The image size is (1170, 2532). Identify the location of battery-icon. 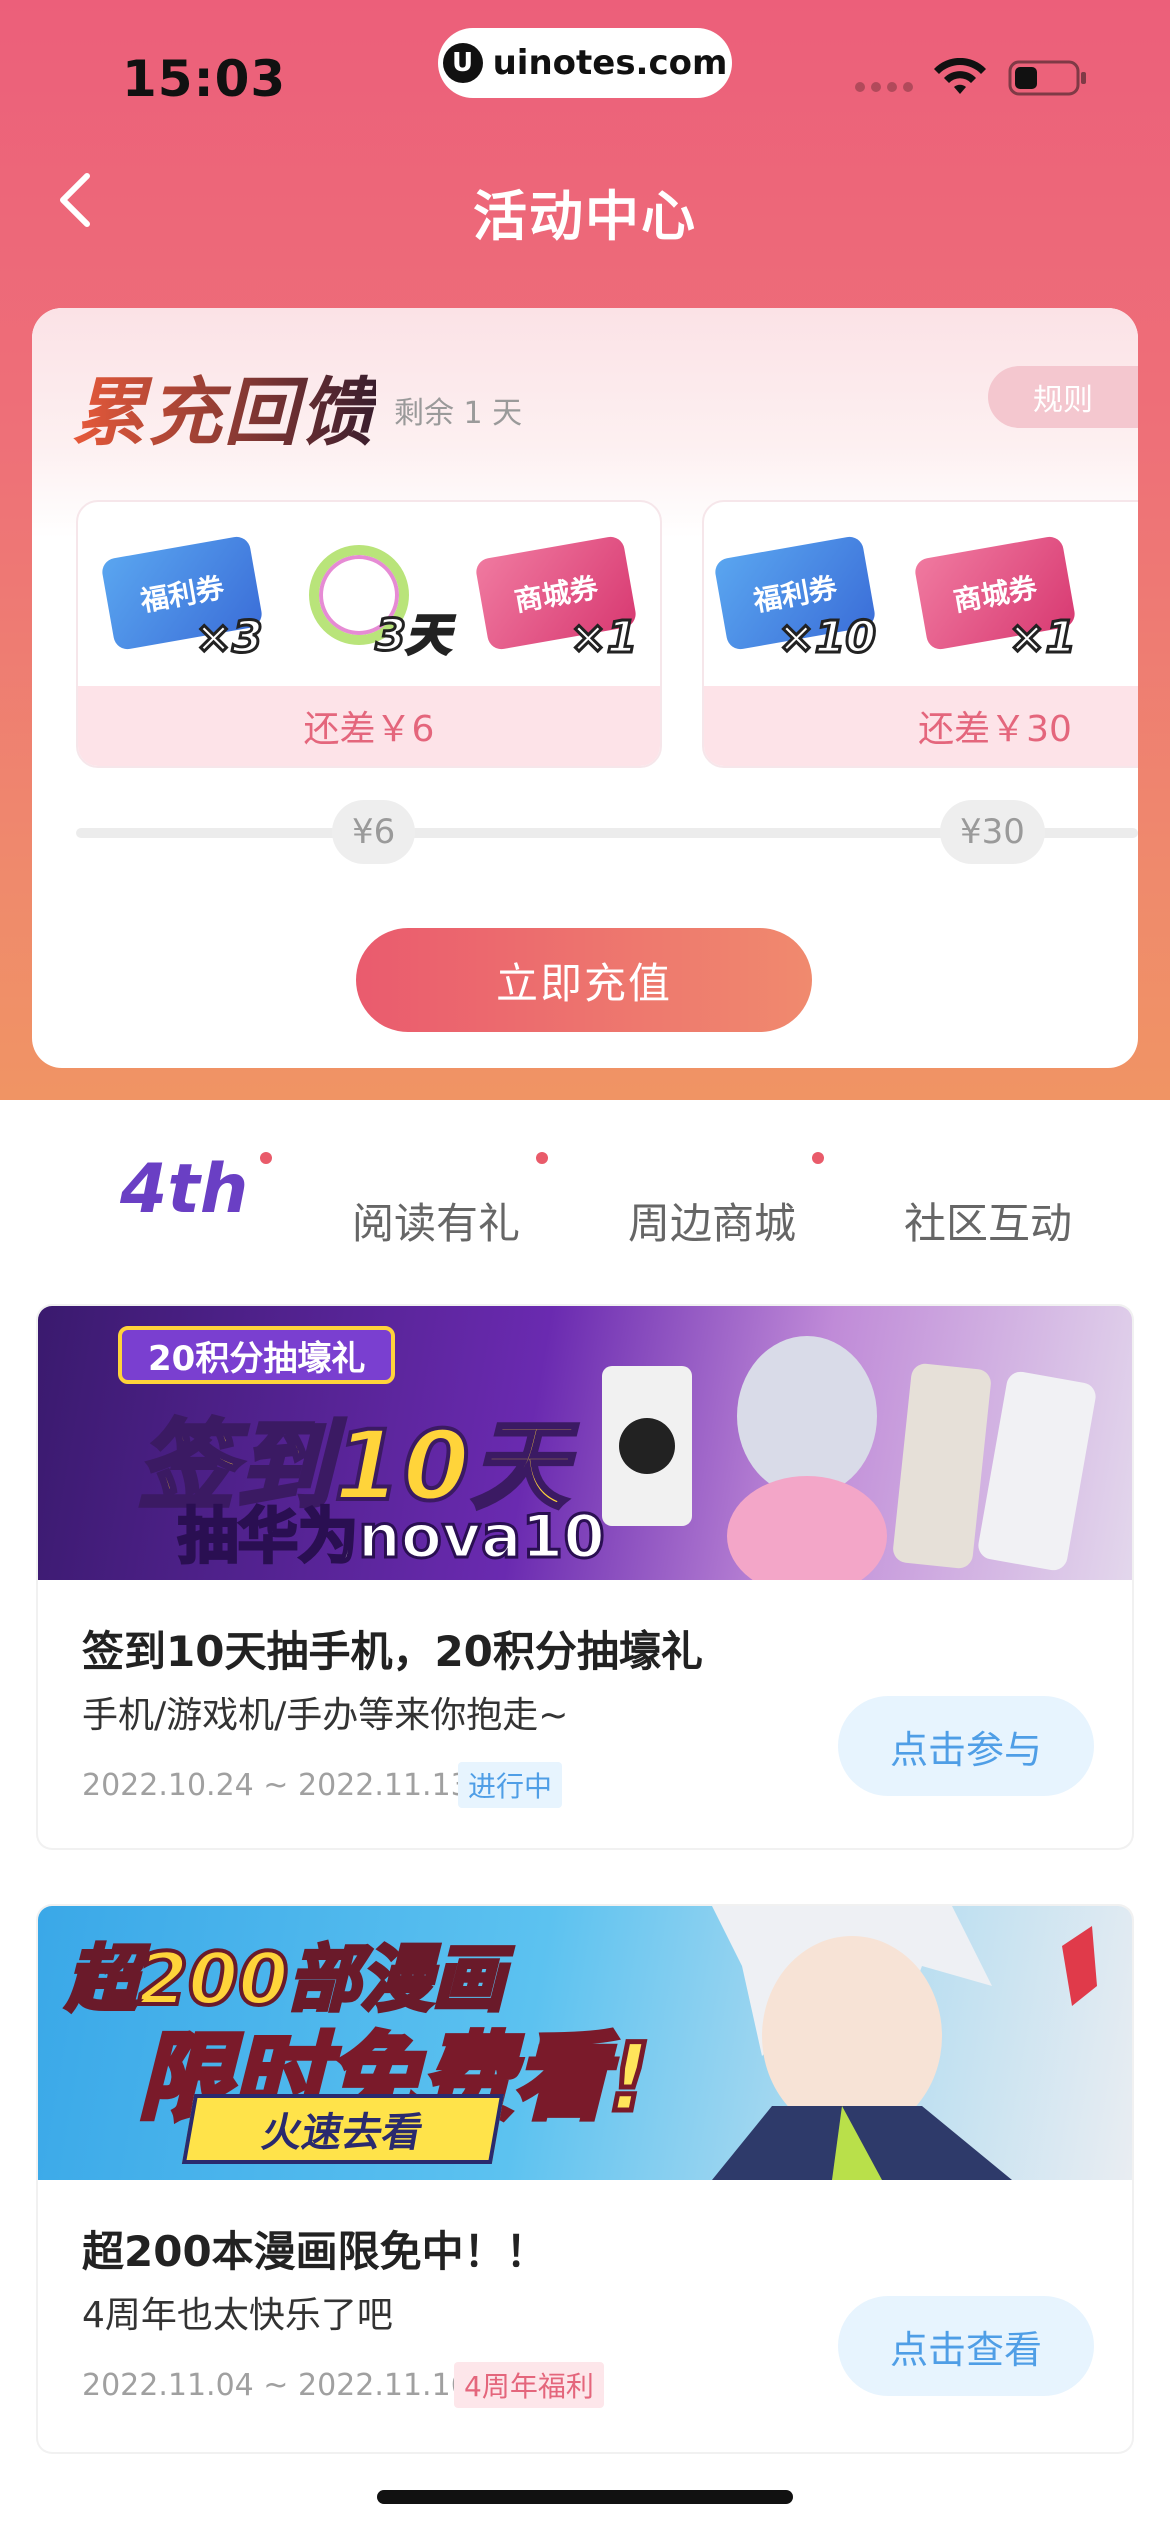
(1047, 78).